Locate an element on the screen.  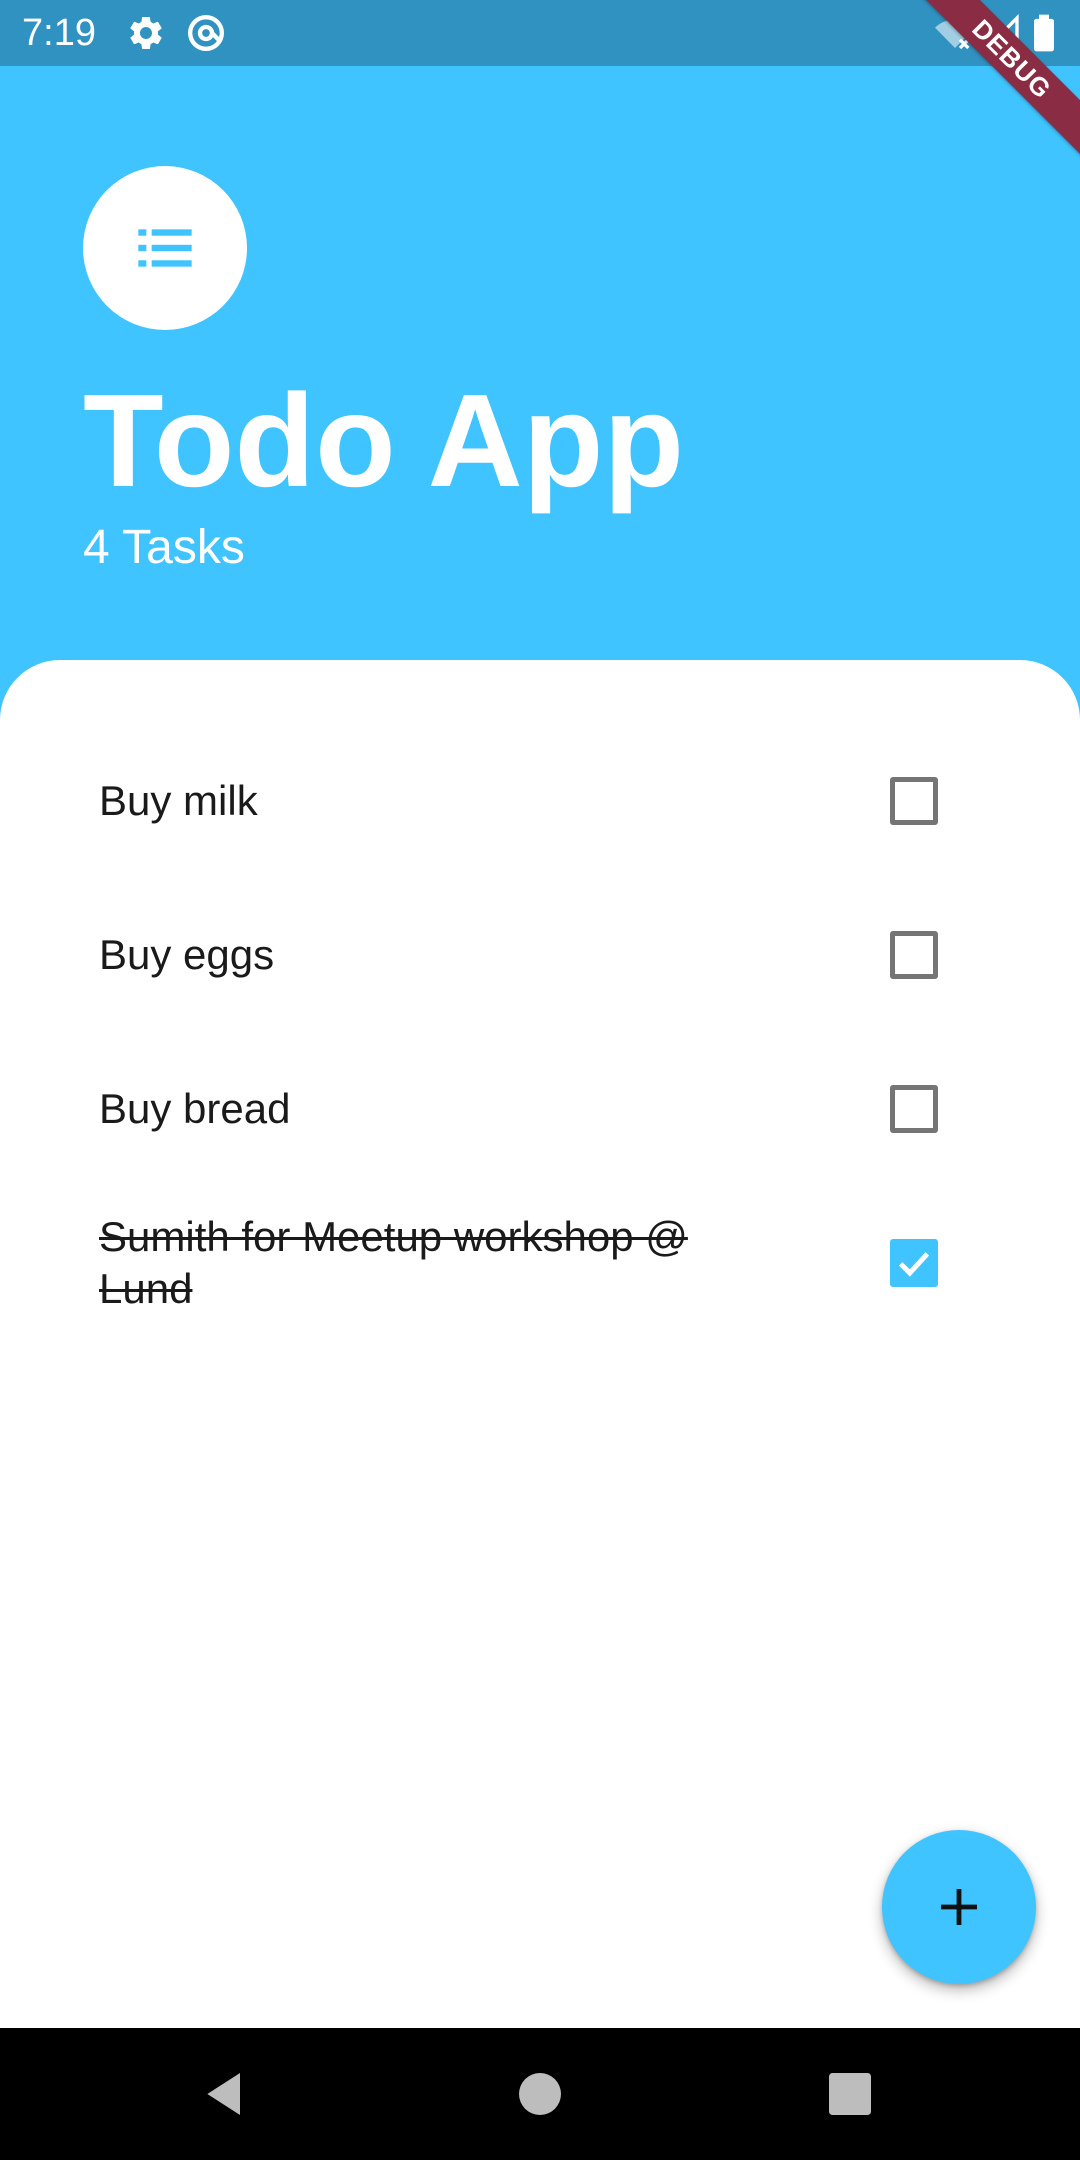
back-triangle-icon is located at coordinates (226, 2094).